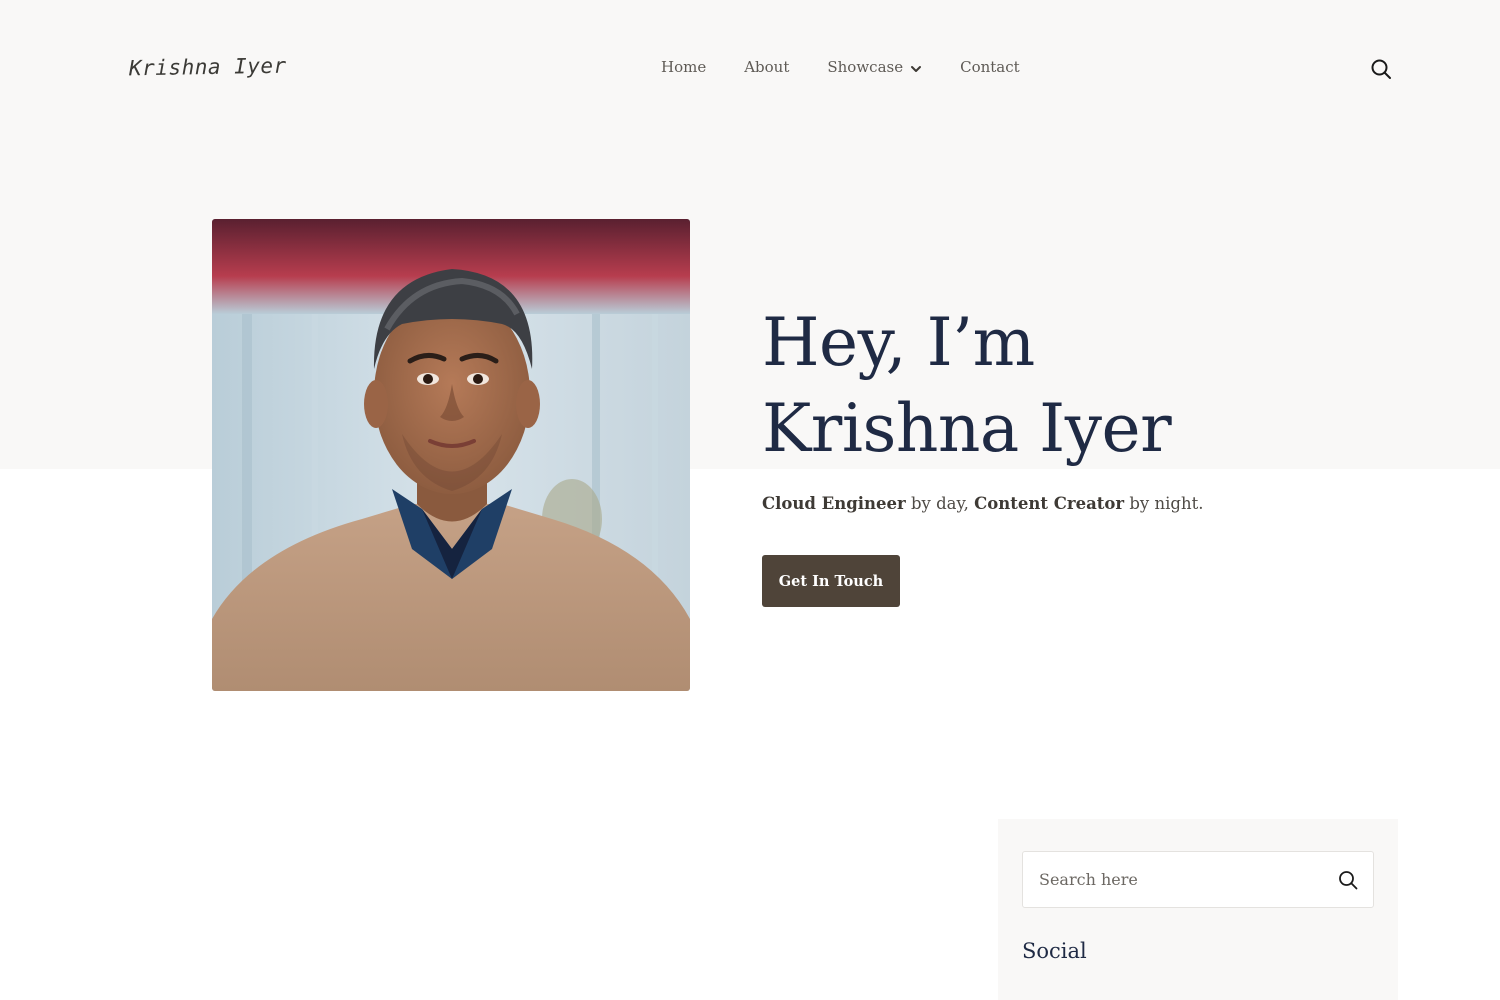 The width and height of the screenshot is (1500, 1000). I want to click on site-logo: Krishna Iyer, so click(208, 67).